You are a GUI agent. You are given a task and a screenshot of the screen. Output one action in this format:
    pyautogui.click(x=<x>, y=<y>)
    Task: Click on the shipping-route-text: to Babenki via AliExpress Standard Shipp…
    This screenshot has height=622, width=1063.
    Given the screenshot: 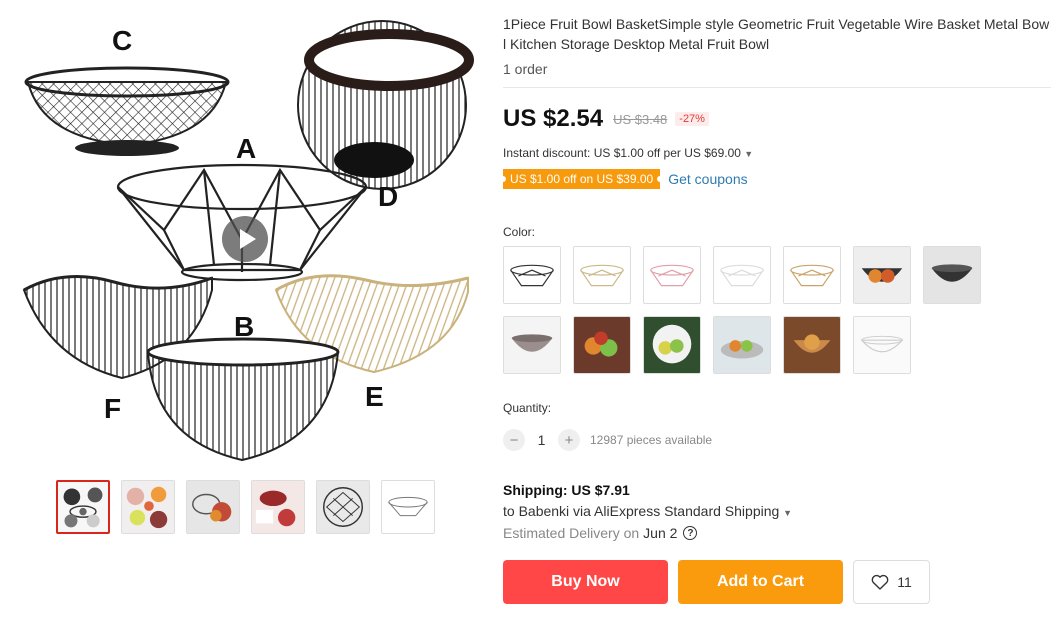 What is the action you would take?
    pyautogui.click(x=641, y=511)
    